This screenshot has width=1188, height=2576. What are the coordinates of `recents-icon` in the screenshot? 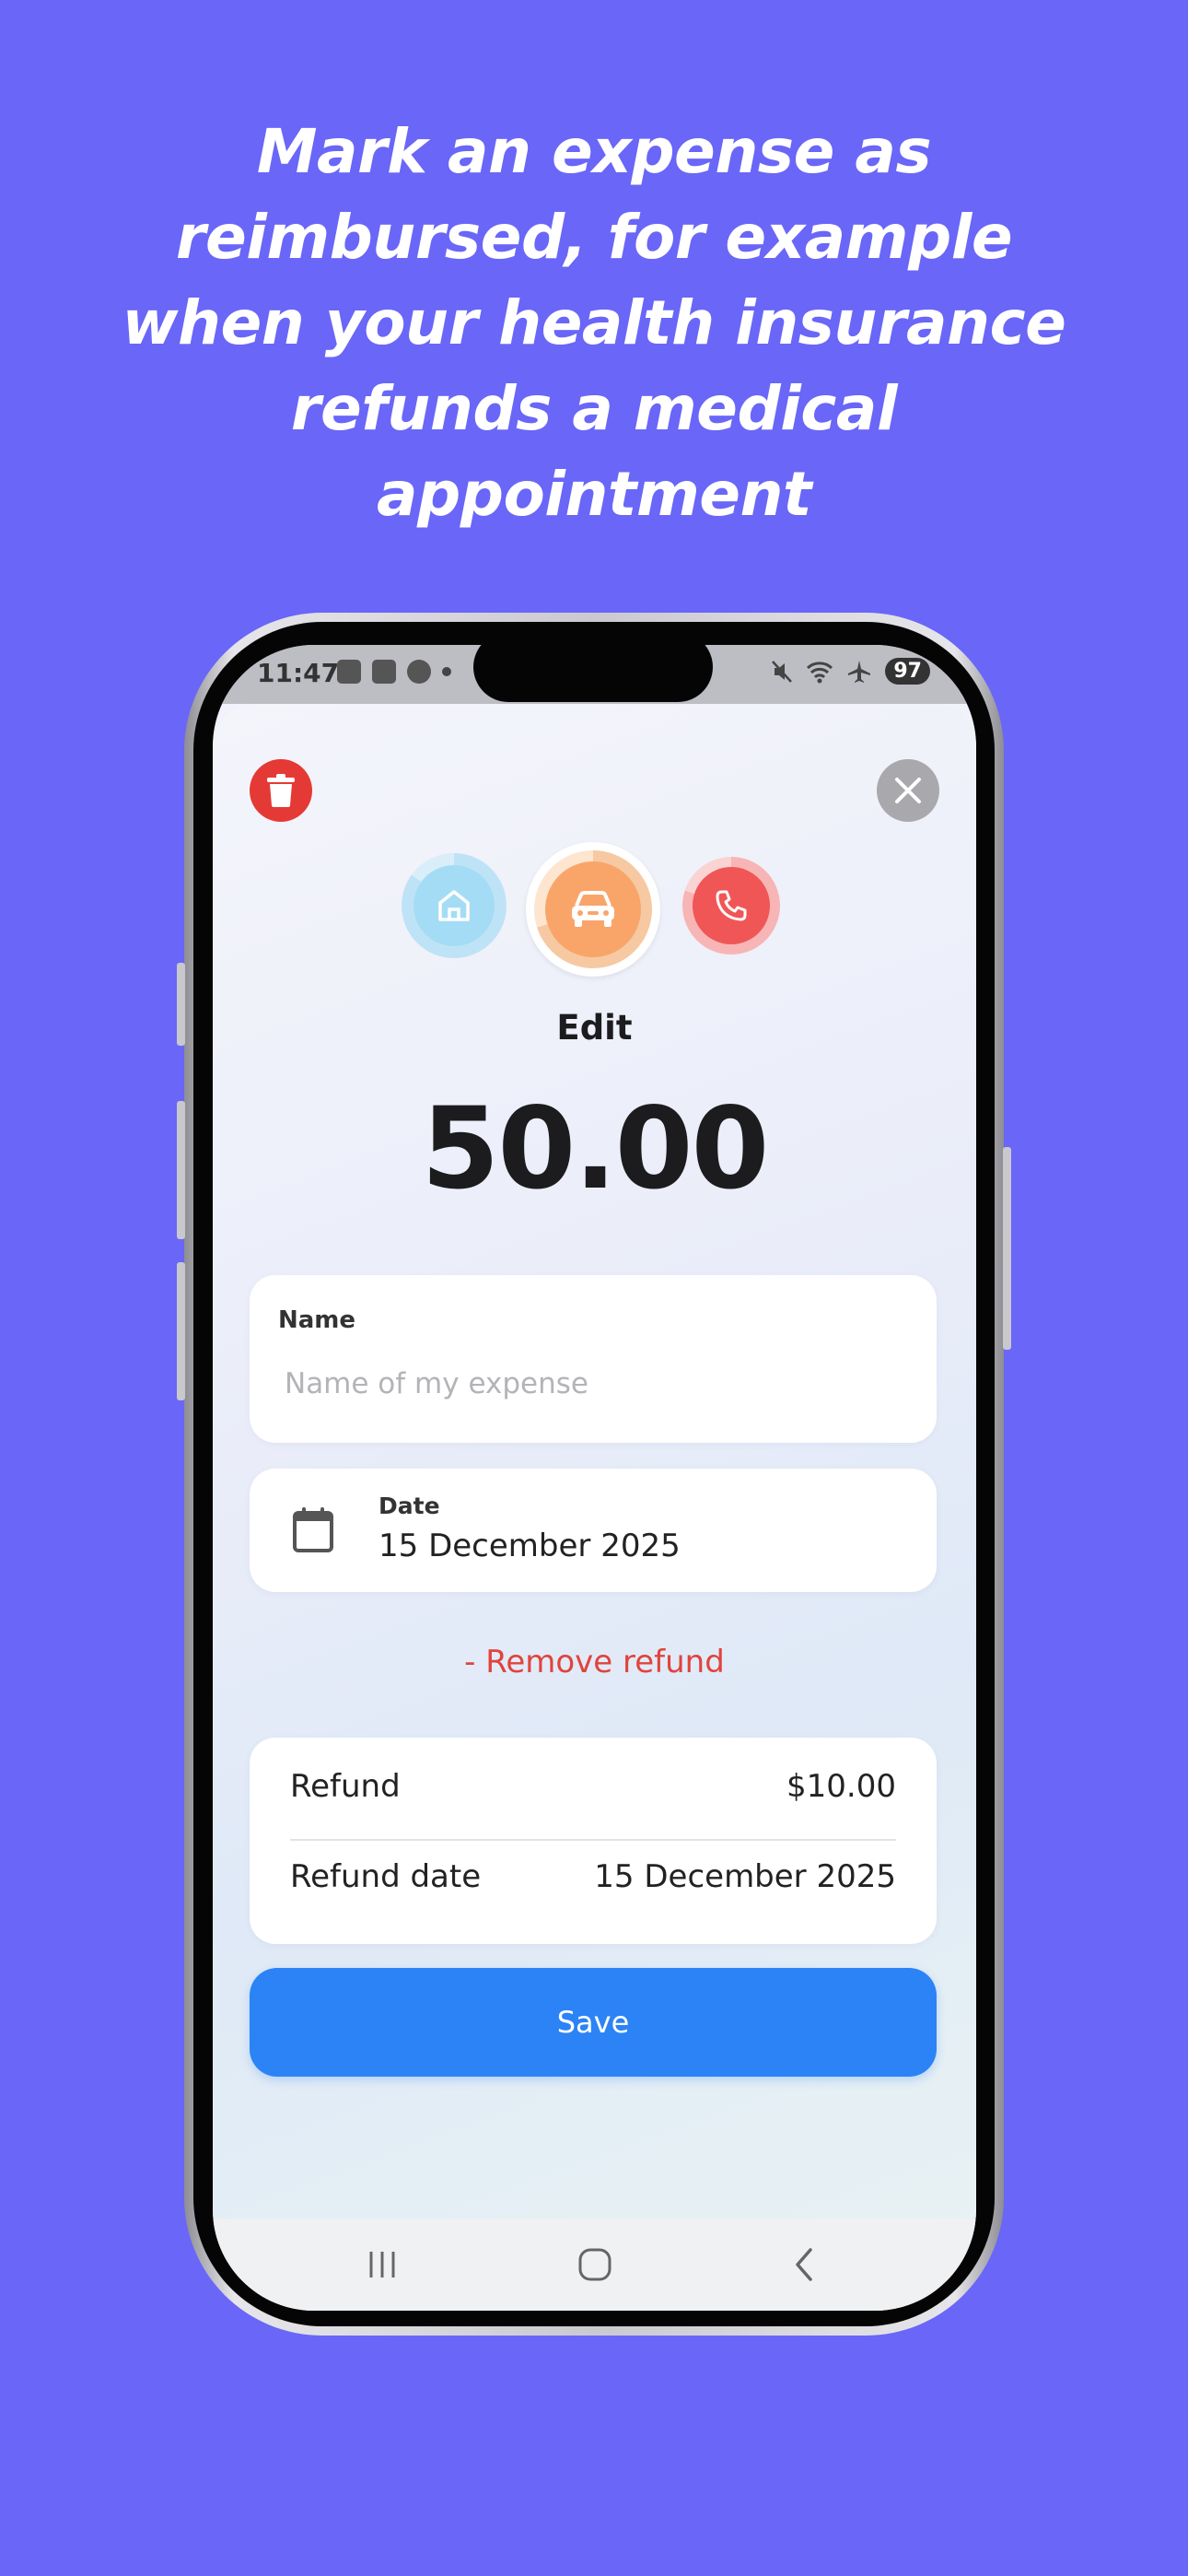 It's located at (382, 2264).